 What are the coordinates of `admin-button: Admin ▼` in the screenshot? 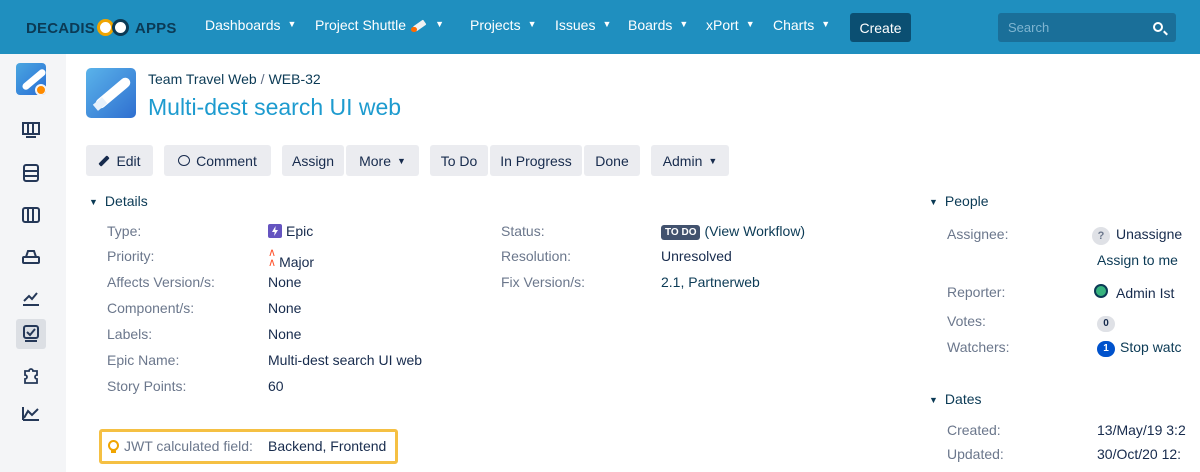 It's located at (690, 160).